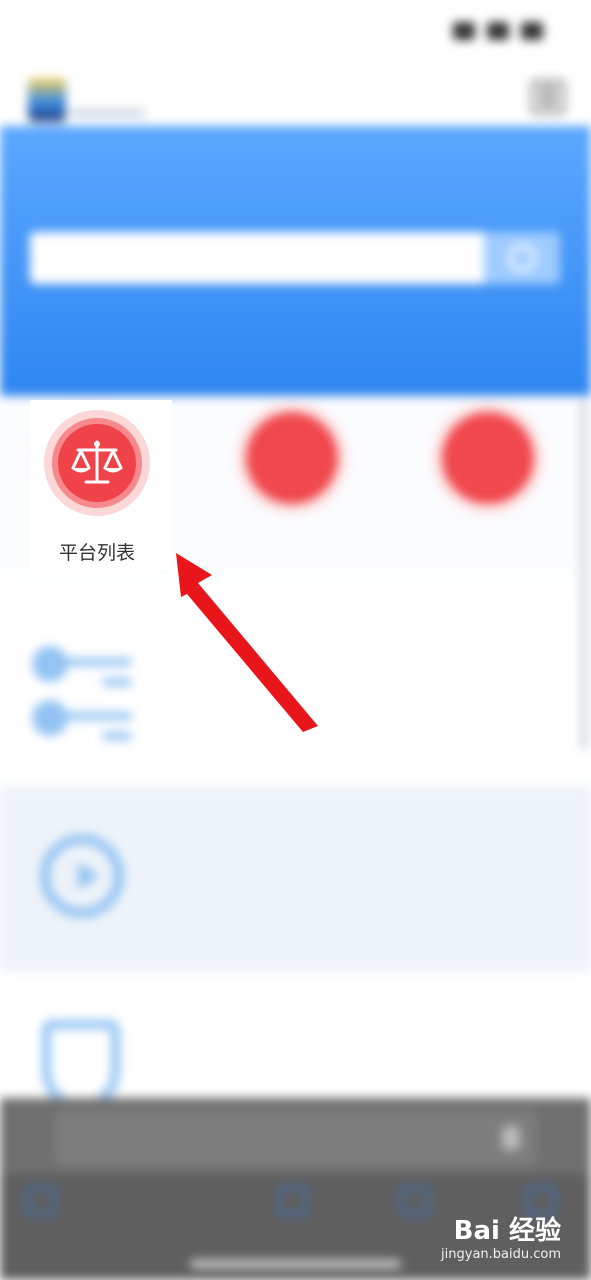 This screenshot has width=591, height=1280. What do you see at coordinates (247, 642) in the screenshot?
I see `red-arrow-annotation` at bounding box center [247, 642].